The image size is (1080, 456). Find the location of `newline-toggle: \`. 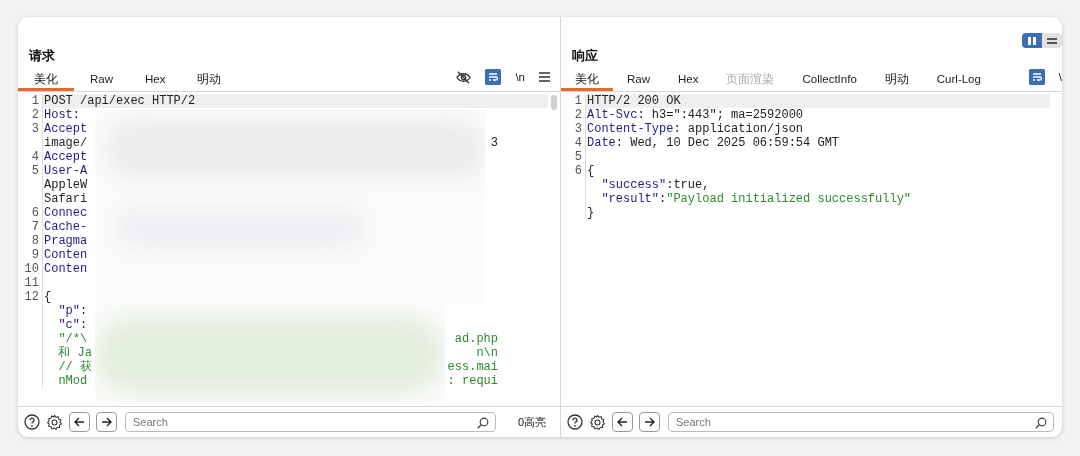

newline-toggle: \ is located at coordinates (1060, 77).